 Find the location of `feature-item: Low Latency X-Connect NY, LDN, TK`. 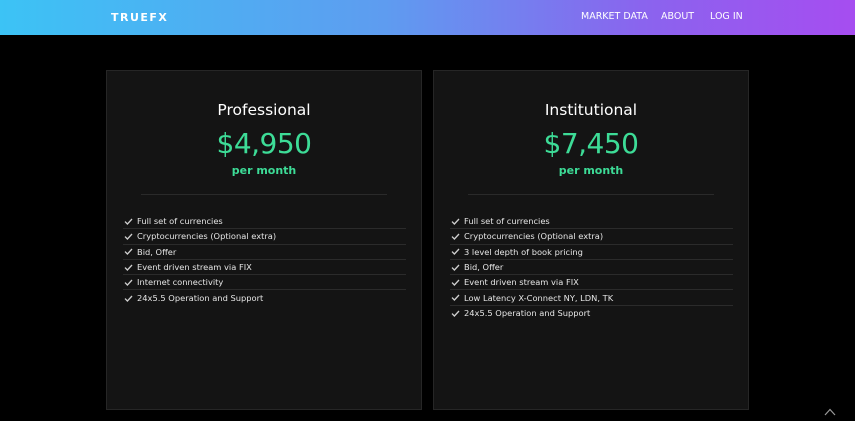

feature-item: Low Latency X-Connect NY, LDN, TK is located at coordinates (591, 298).